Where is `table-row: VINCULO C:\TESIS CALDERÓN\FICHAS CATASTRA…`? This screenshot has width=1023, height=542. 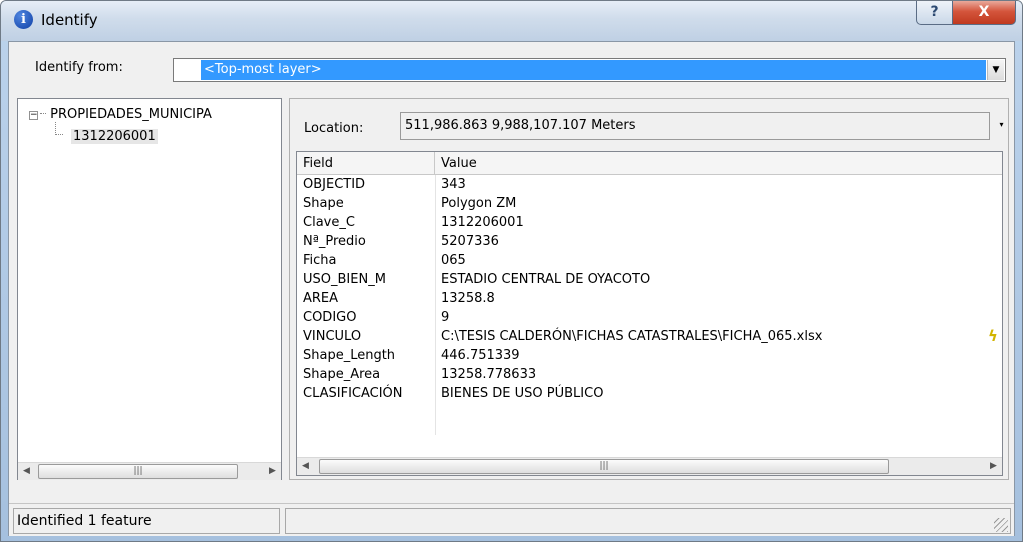
table-row: VINCULO C:\TESIS CALDERÓN\FICHAS CATASTRA… is located at coordinates (649, 336).